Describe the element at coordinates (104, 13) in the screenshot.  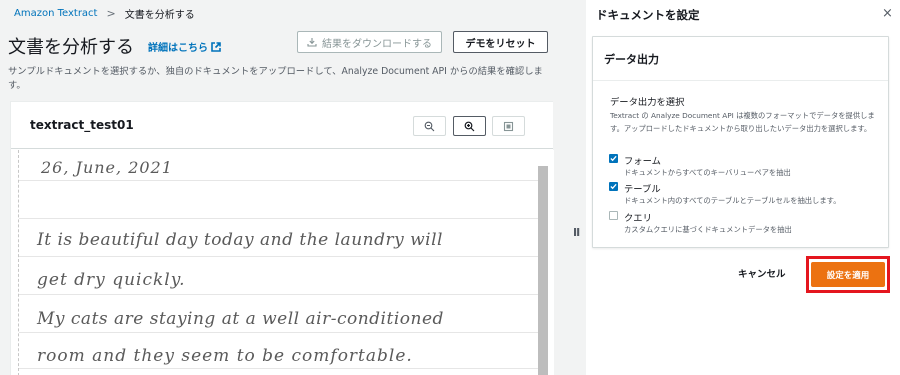
I see `breadcrumb: Amazon Textract > 文書を分析する` at that location.